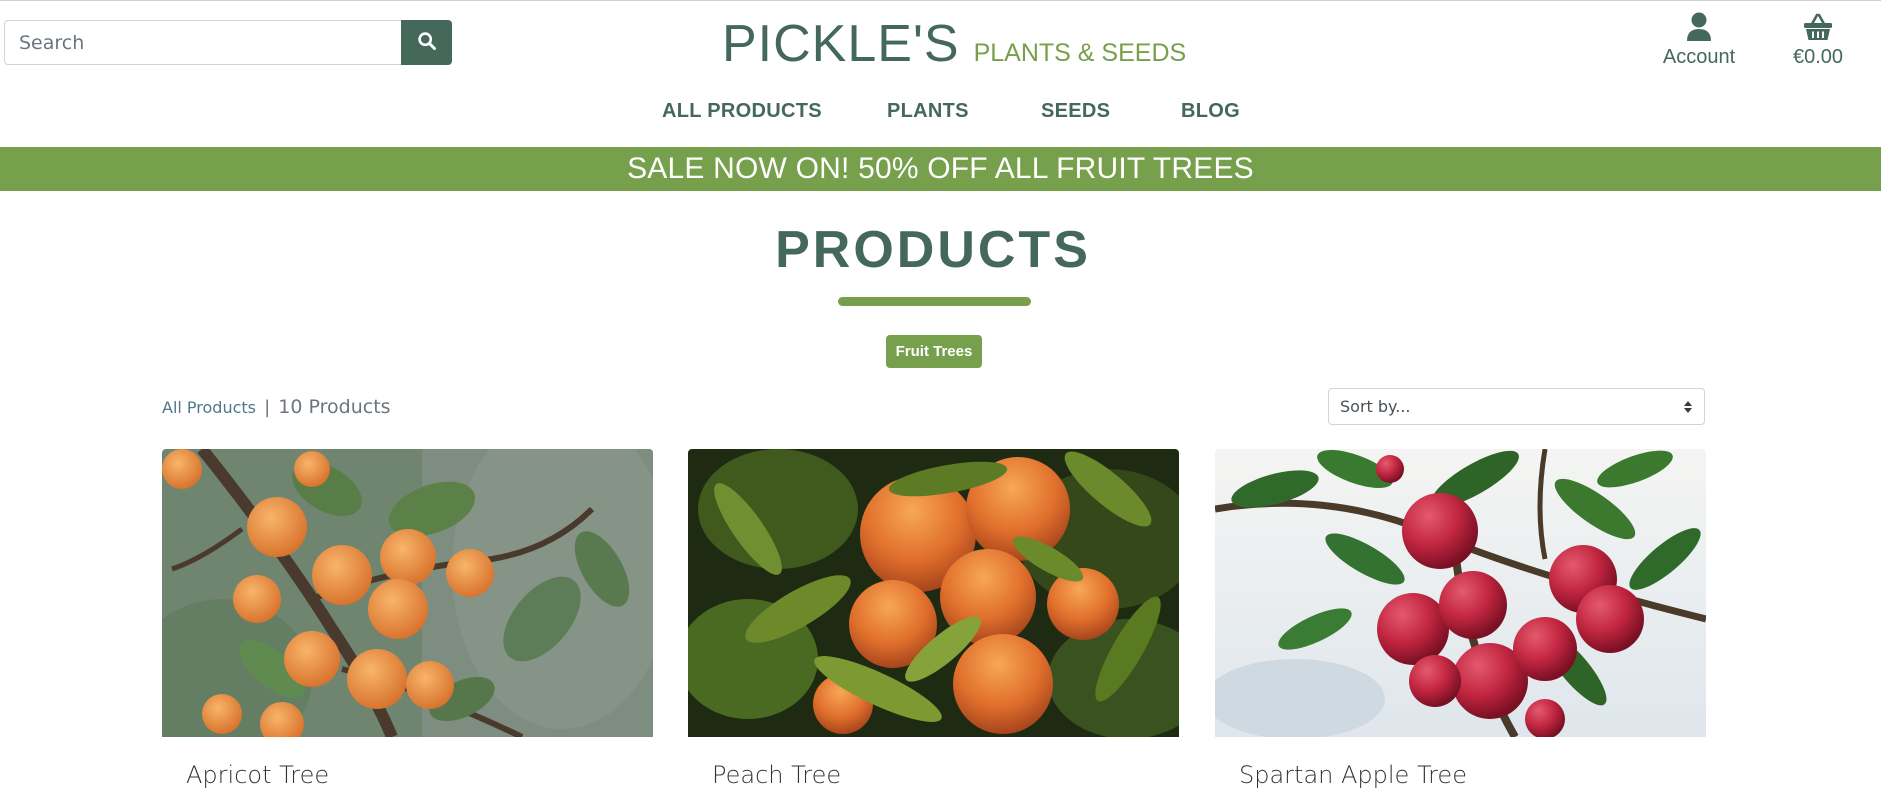 The image size is (1881, 792). Describe the element at coordinates (276, 407) in the screenshot. I see `results-summary: All Products | 10 Products` at that location.